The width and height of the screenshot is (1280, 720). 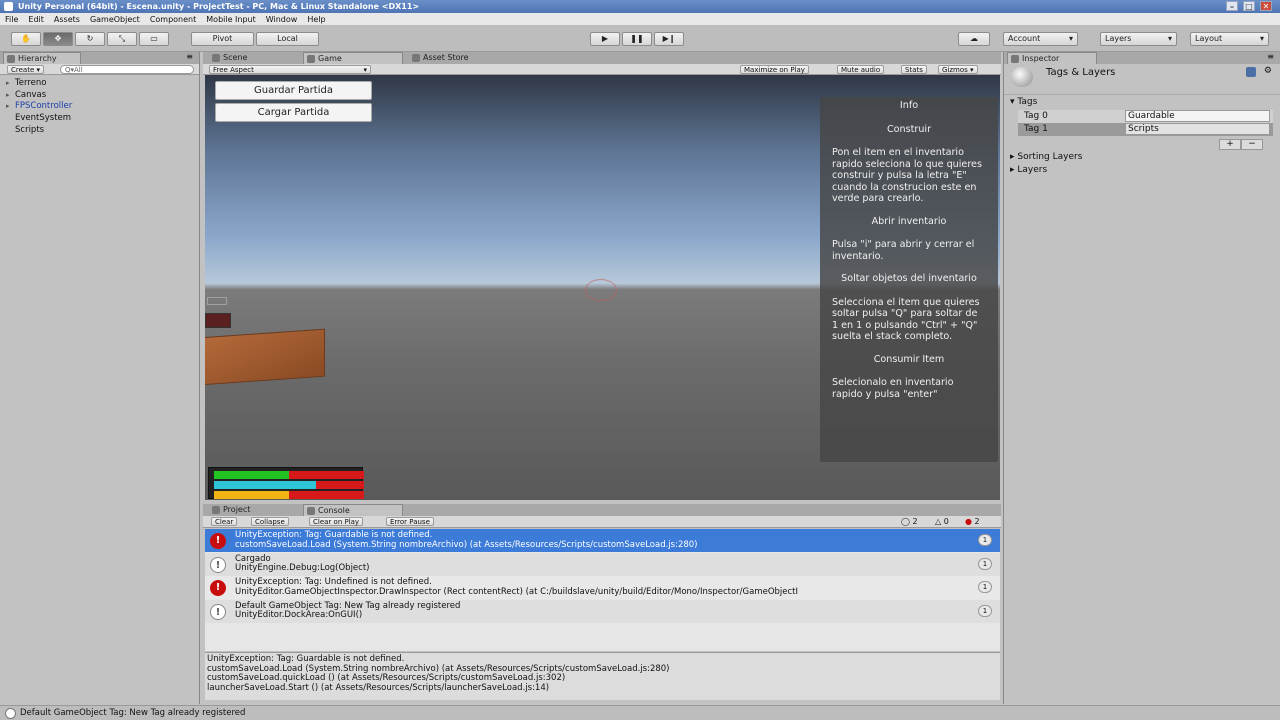 I want to click on play-button: ▶, so click(x=605, y=39).